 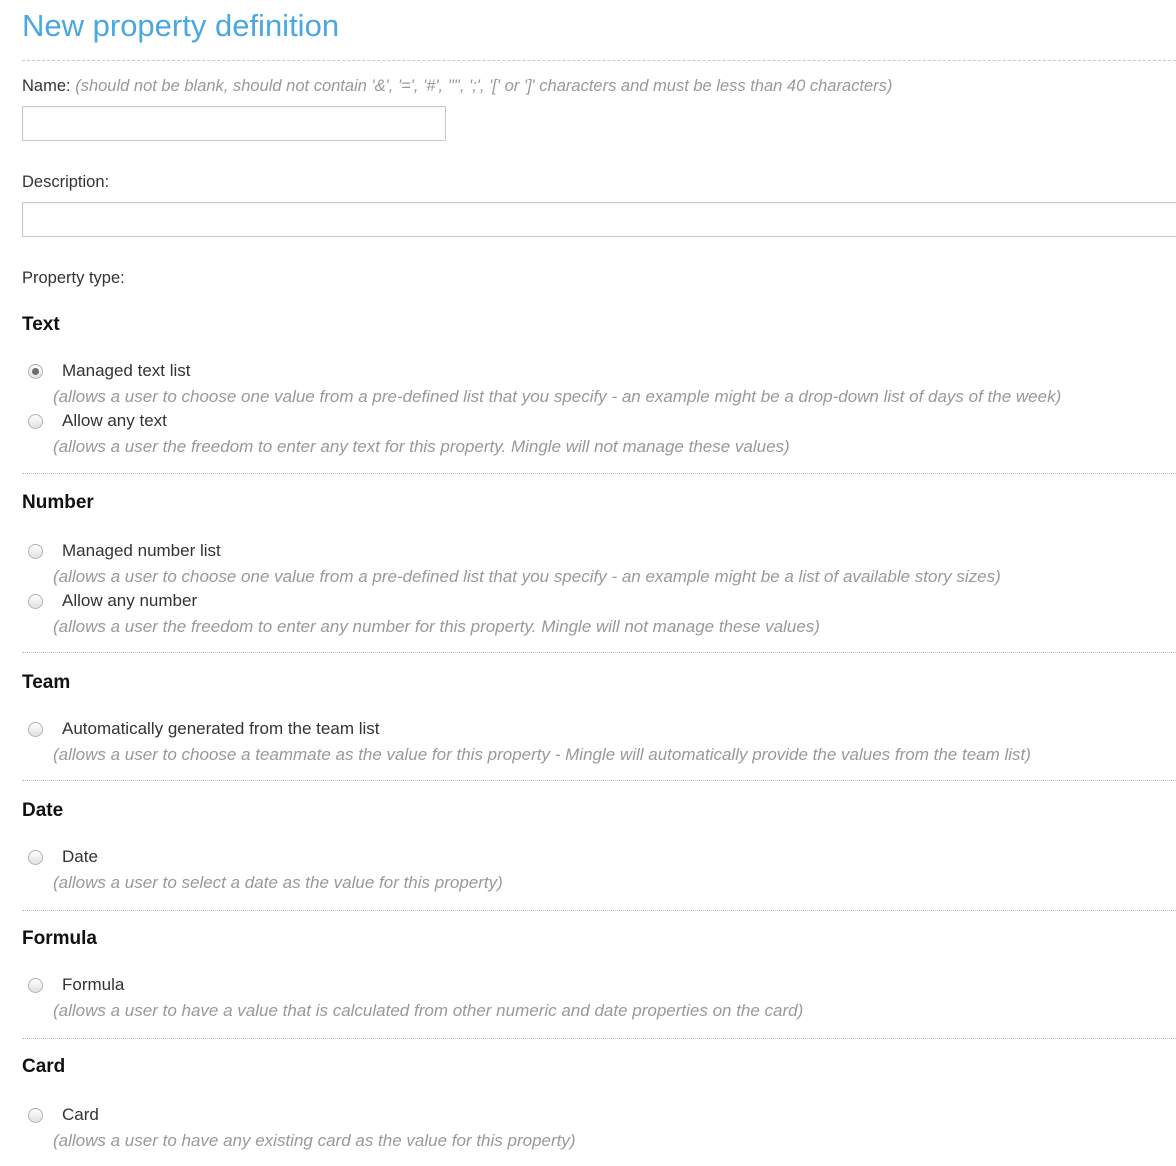 What do you see at coordinates (141, 550) in the screenshot?
I see `option-label: Managed number list` at bounding box center [141, 550].